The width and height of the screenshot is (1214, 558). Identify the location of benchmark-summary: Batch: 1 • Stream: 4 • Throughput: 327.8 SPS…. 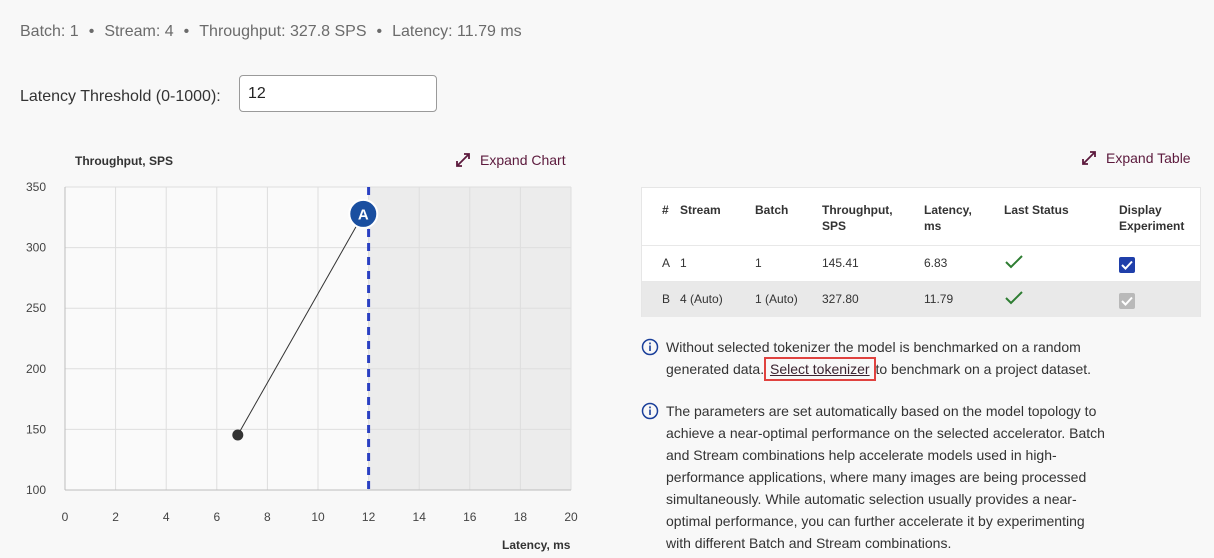
(271, 32).